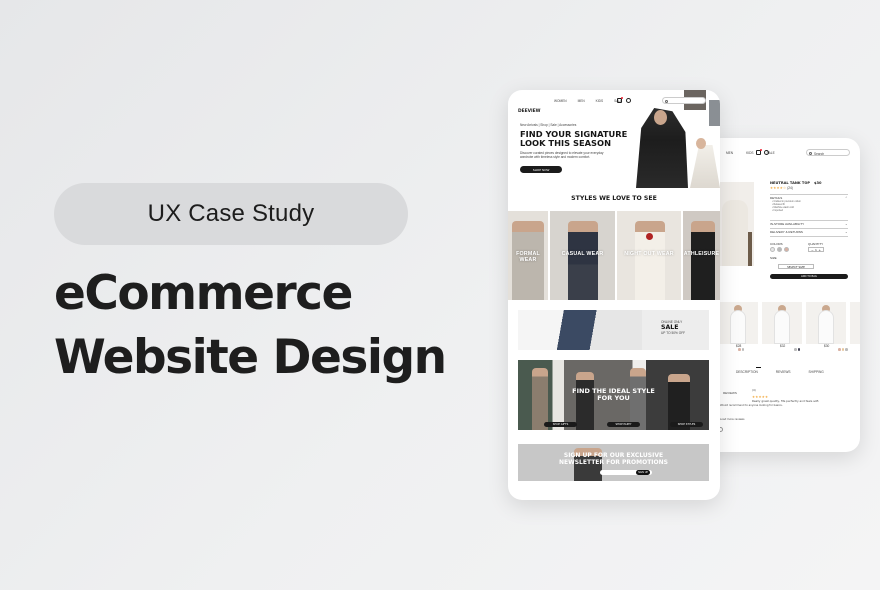  I want to click on add-to-bag-button: ADD TO BAG, so click(809, 276).